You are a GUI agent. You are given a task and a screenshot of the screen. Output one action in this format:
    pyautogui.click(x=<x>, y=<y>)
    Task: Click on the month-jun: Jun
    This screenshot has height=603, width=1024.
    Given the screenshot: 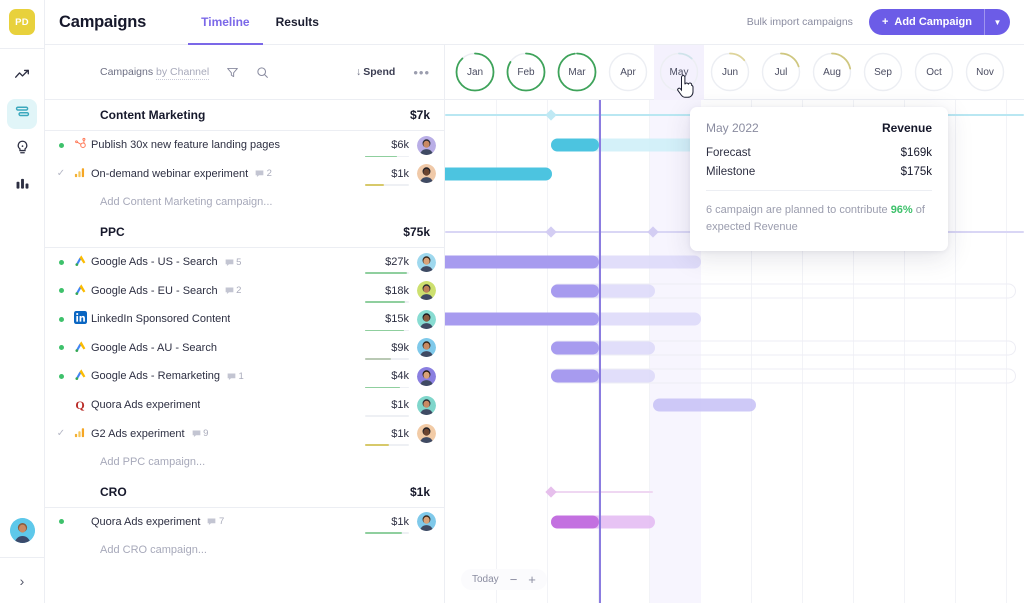 What is the action you would take?
    pyautogui.click(x=730, y=72)
    